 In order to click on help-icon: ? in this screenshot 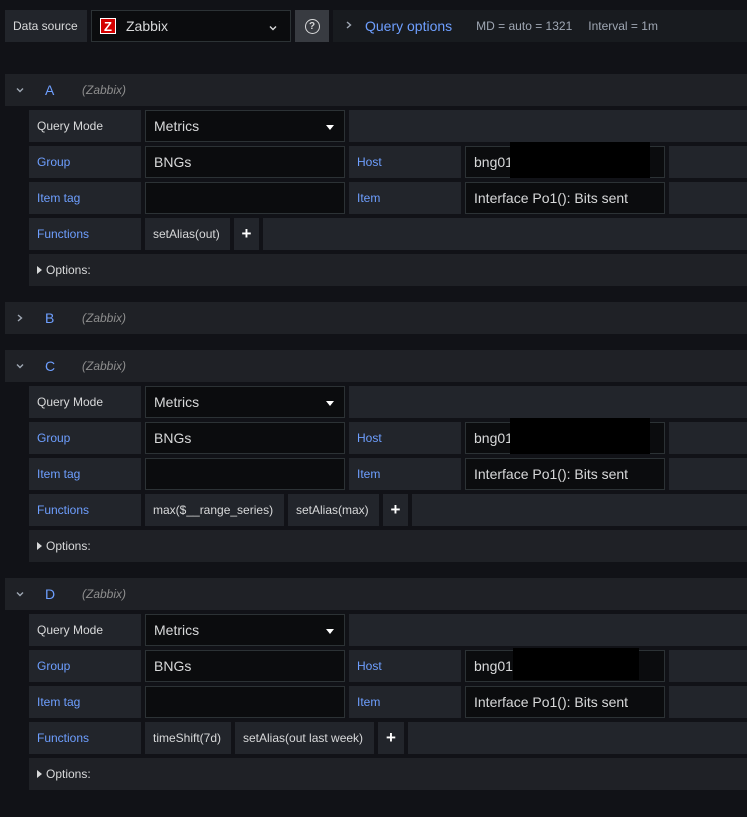, I will do `click(312, 26)`.